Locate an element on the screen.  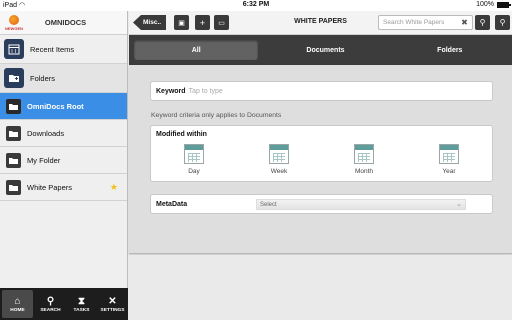
home-icon: ⌂ is located at coordinates (17, 301).